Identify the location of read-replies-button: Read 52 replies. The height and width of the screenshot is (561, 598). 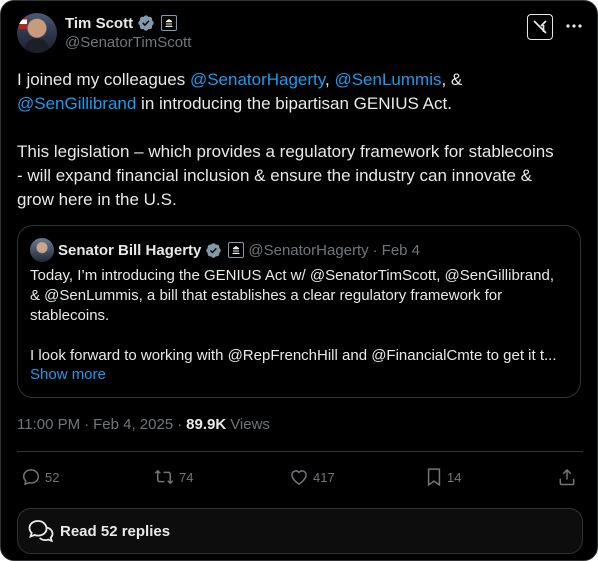
(300, 531).